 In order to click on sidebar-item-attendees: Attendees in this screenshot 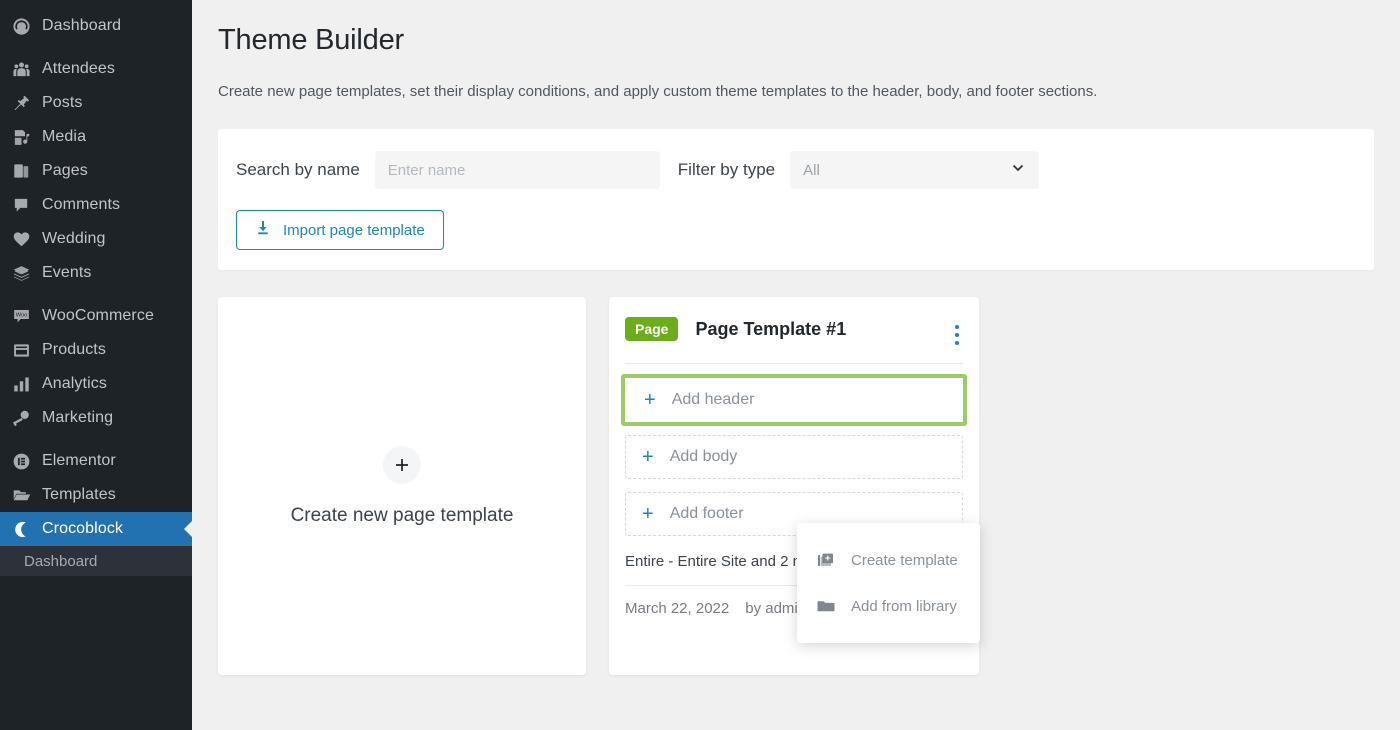, I will do `click(96, 69)`.